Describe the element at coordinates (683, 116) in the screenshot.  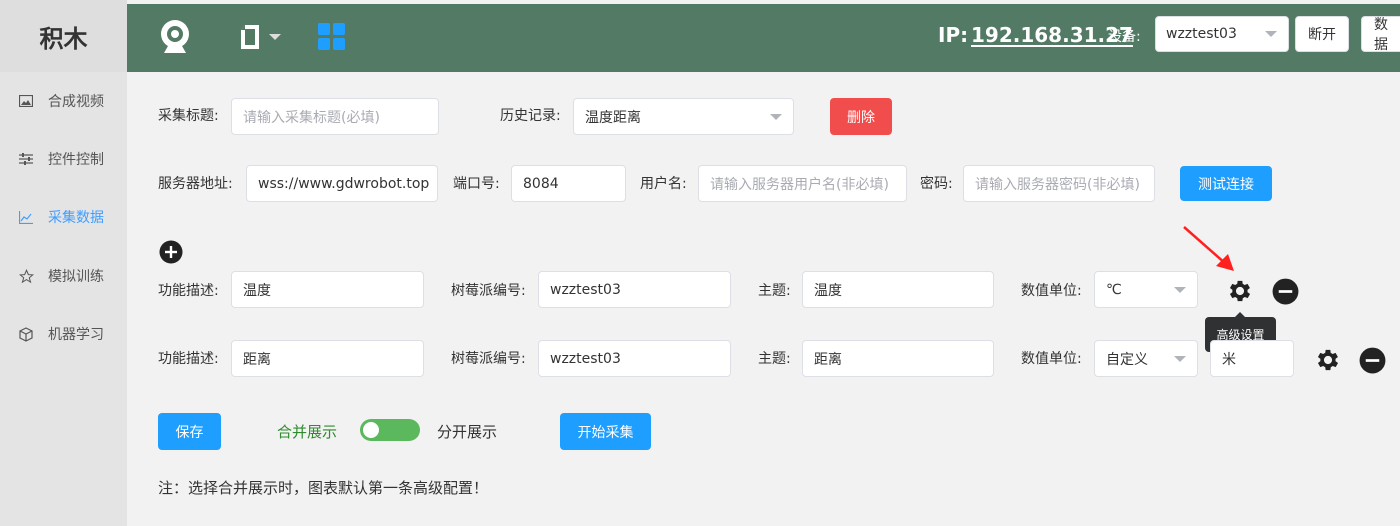
I see `history-select: 温度距离` at that location.